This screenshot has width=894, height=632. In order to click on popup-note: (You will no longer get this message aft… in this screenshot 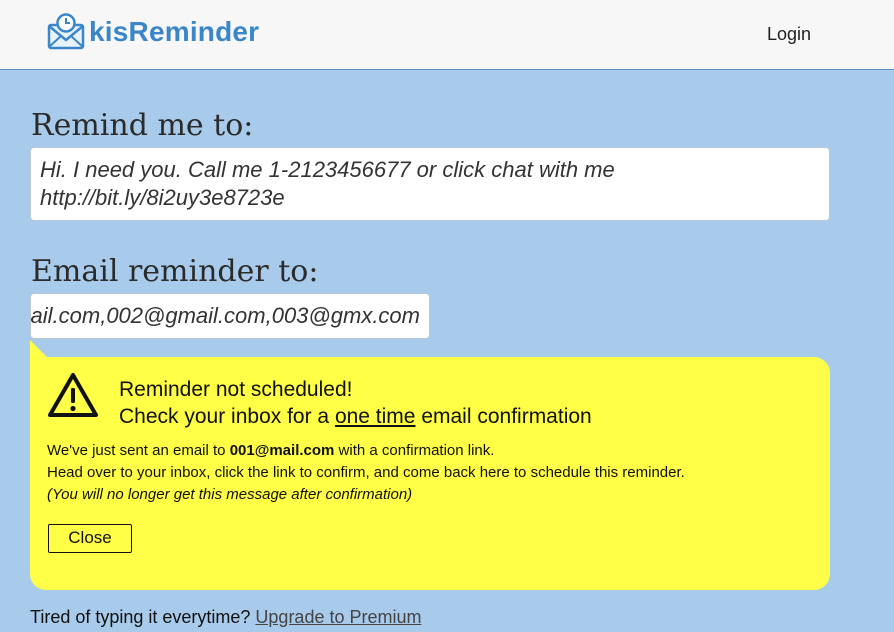, I will do `click(230, 494)`.